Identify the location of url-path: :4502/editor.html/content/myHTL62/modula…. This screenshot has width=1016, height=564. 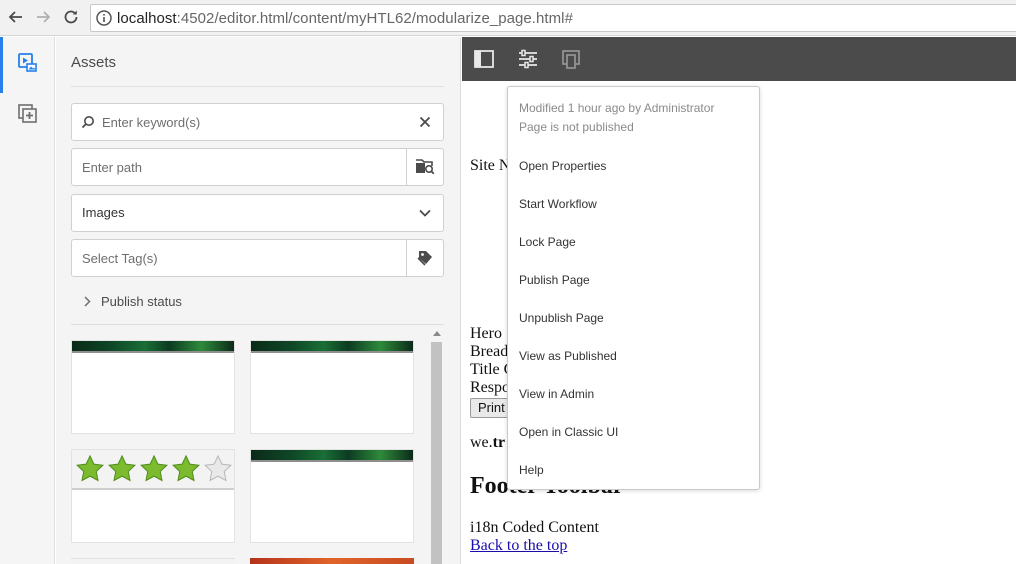
(374, 18).